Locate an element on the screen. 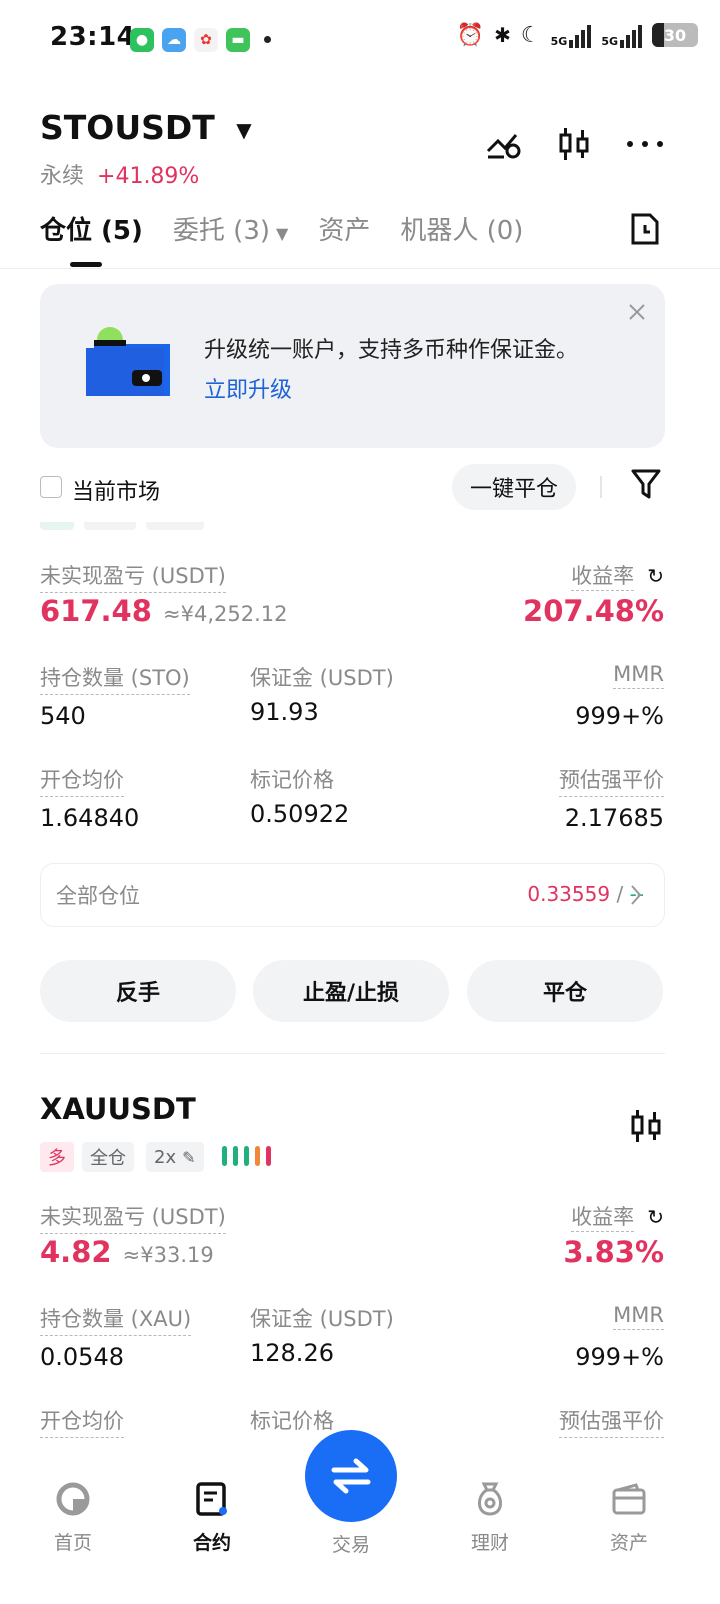  wallet-illustration-icon is located at coordinates (128, 361).